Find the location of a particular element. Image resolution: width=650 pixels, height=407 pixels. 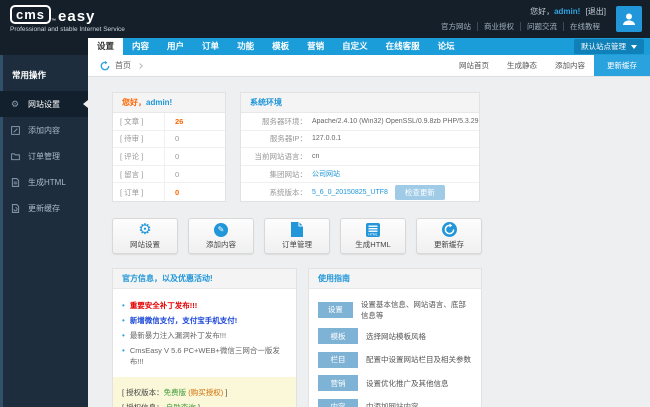

action-add-content: 添加内容 is located at coordinates (570, 65).